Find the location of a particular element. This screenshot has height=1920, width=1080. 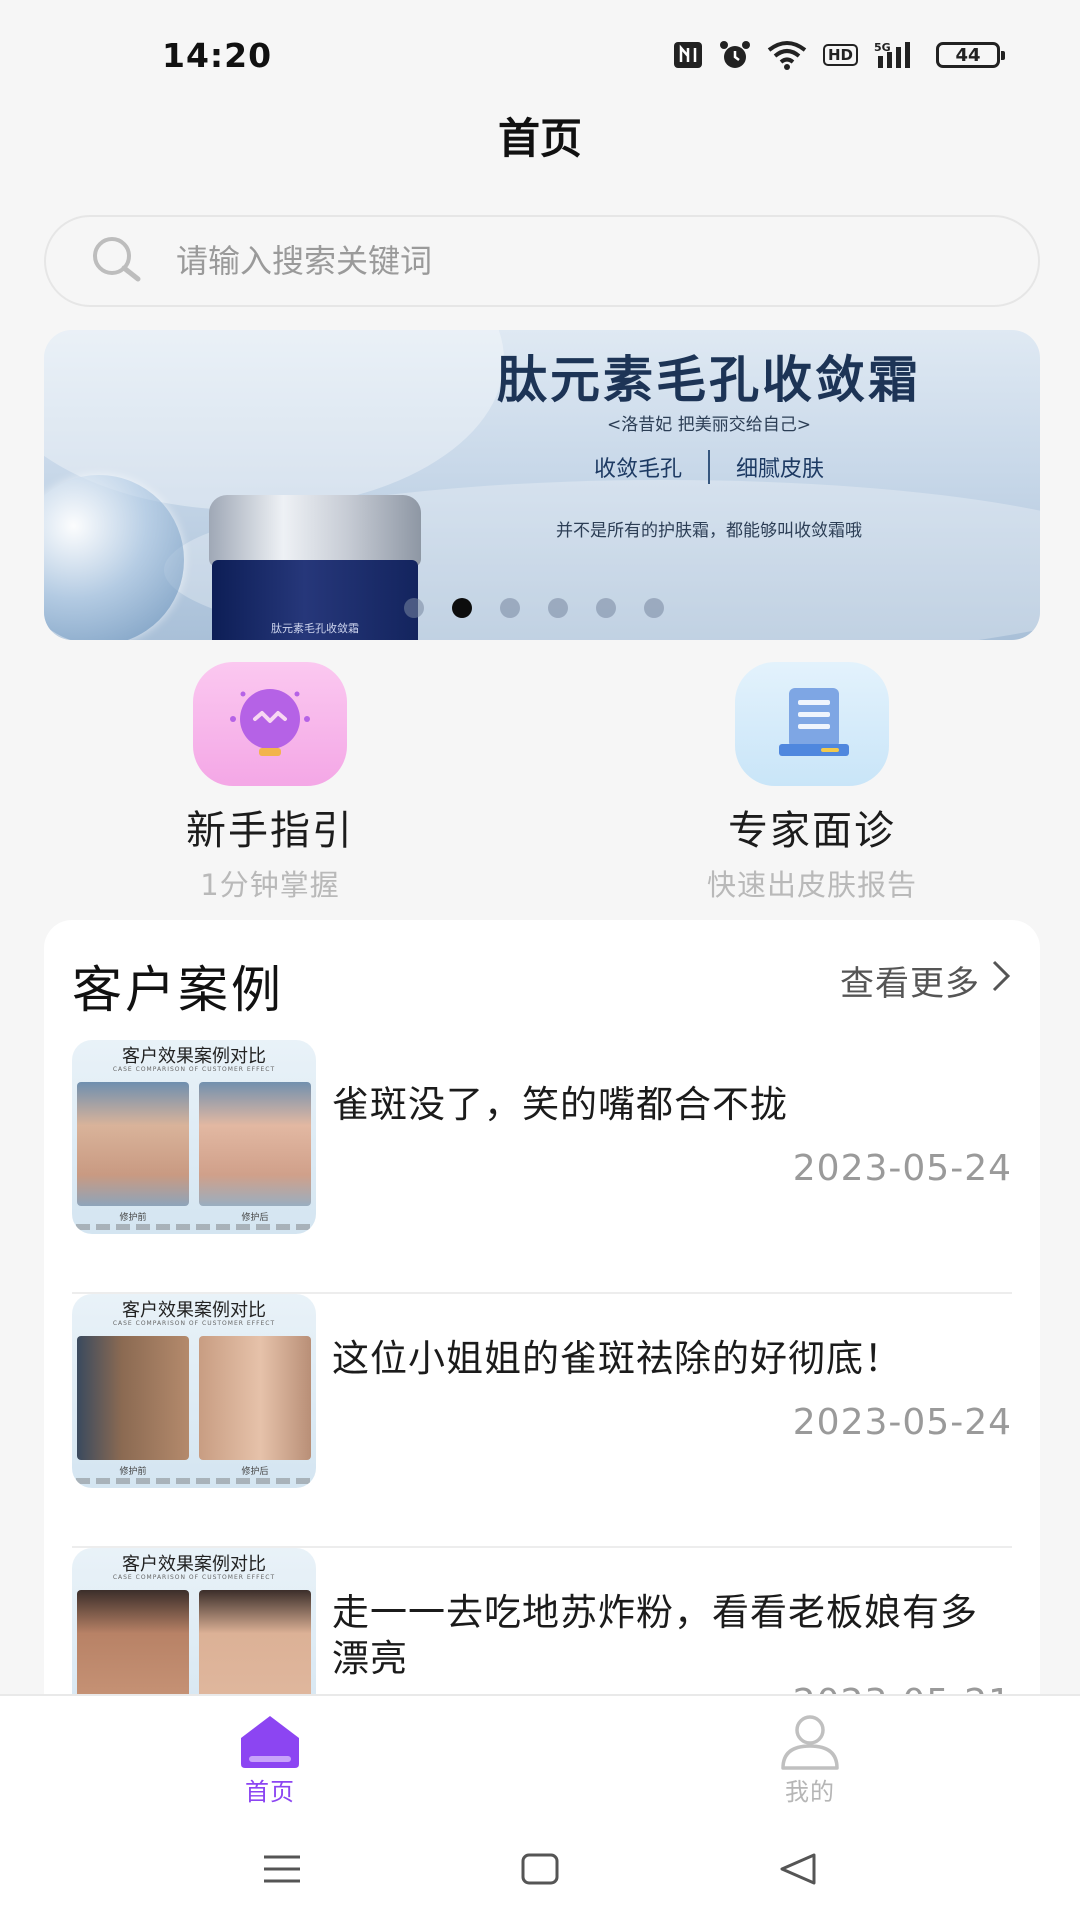

wifi-icon is located at coordinates (787, 55).